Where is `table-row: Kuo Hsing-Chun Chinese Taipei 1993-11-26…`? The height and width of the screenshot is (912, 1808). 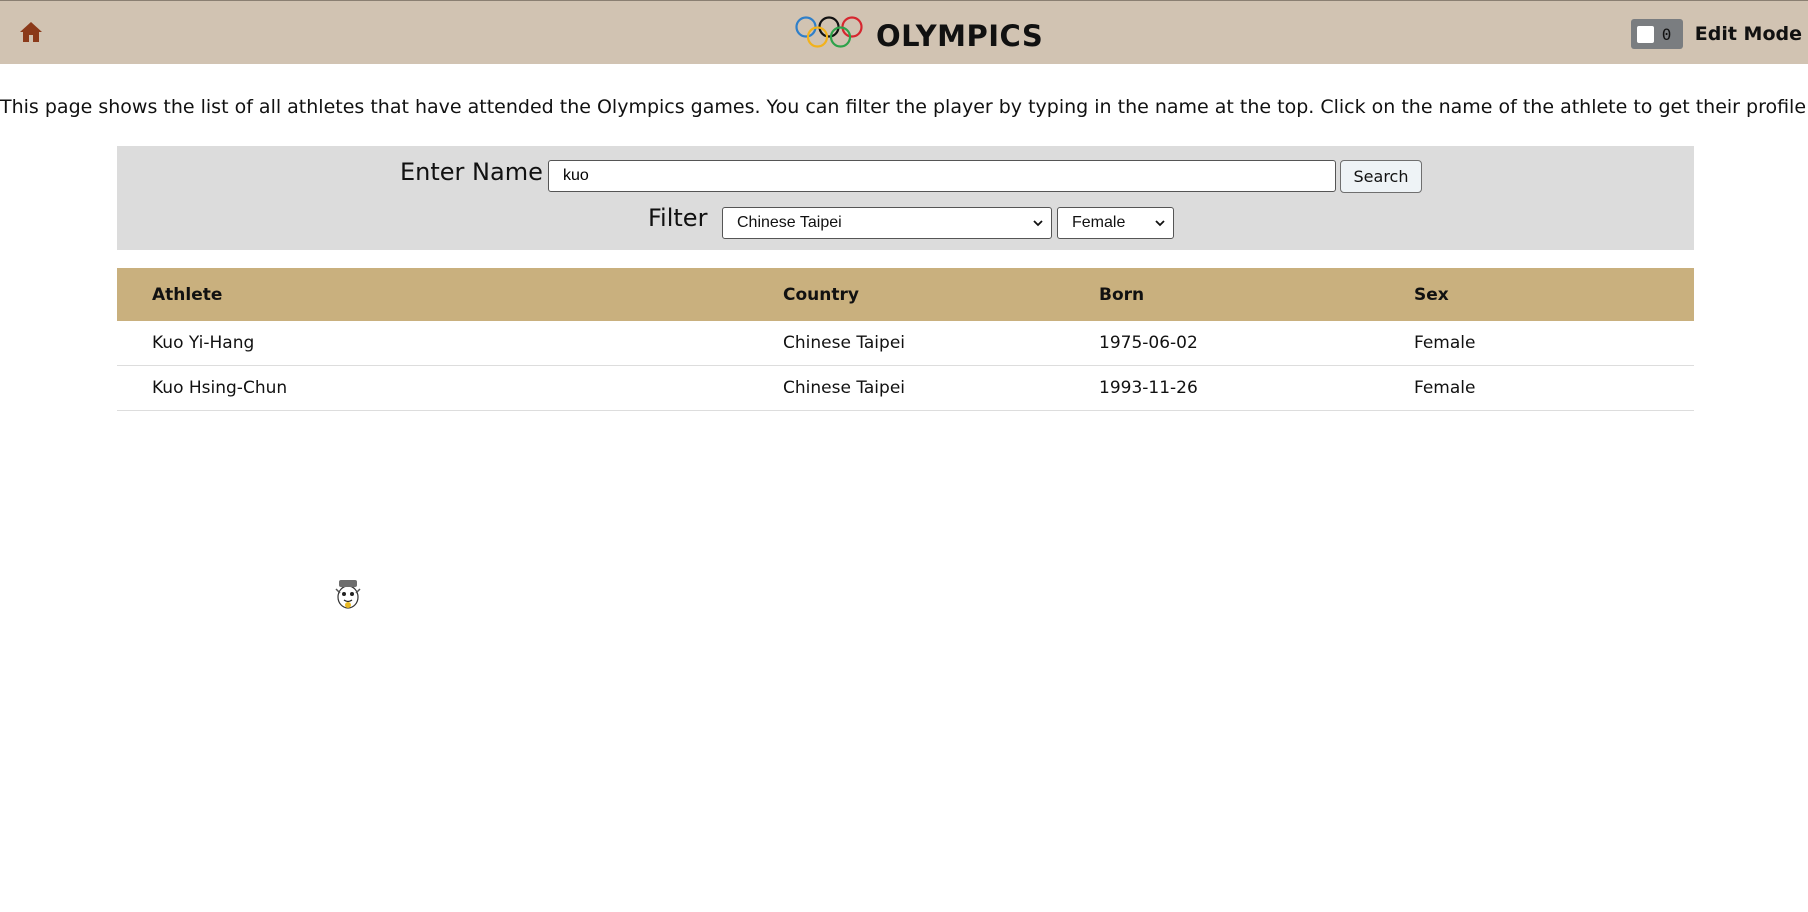
table-row: Kuo Hsing-Chun Chinese Taipei 1993-11-26… is located at coordinates (905, 388).